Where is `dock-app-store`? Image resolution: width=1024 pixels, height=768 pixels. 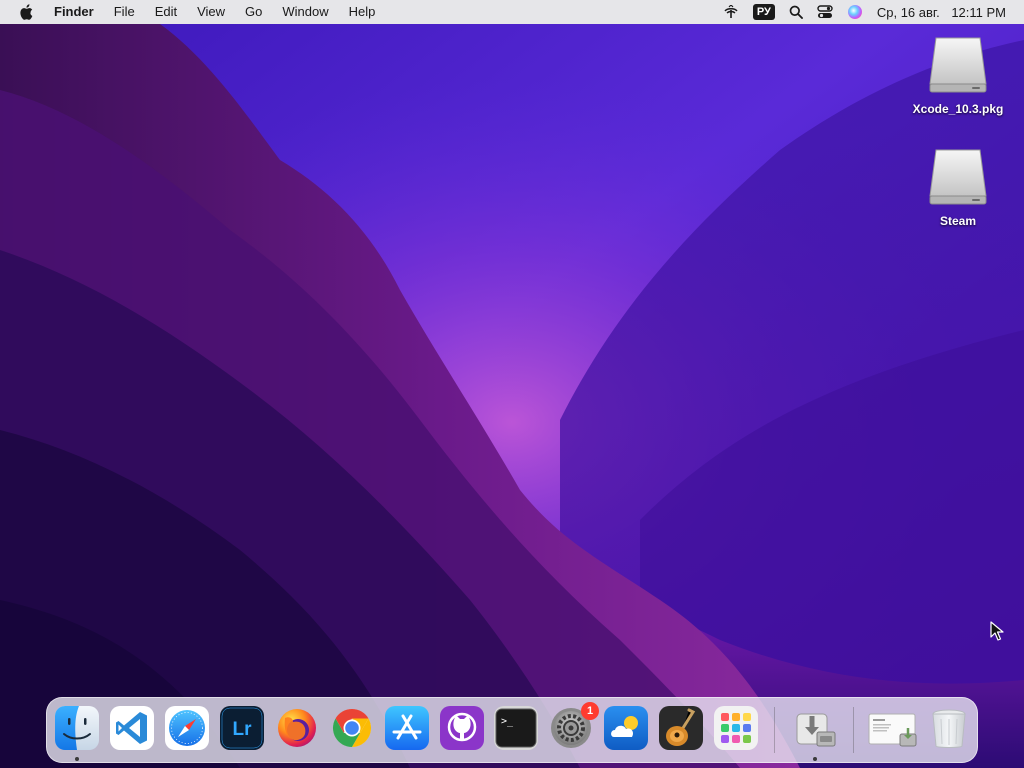 dock-app-store is located at coordinates (407, 728).